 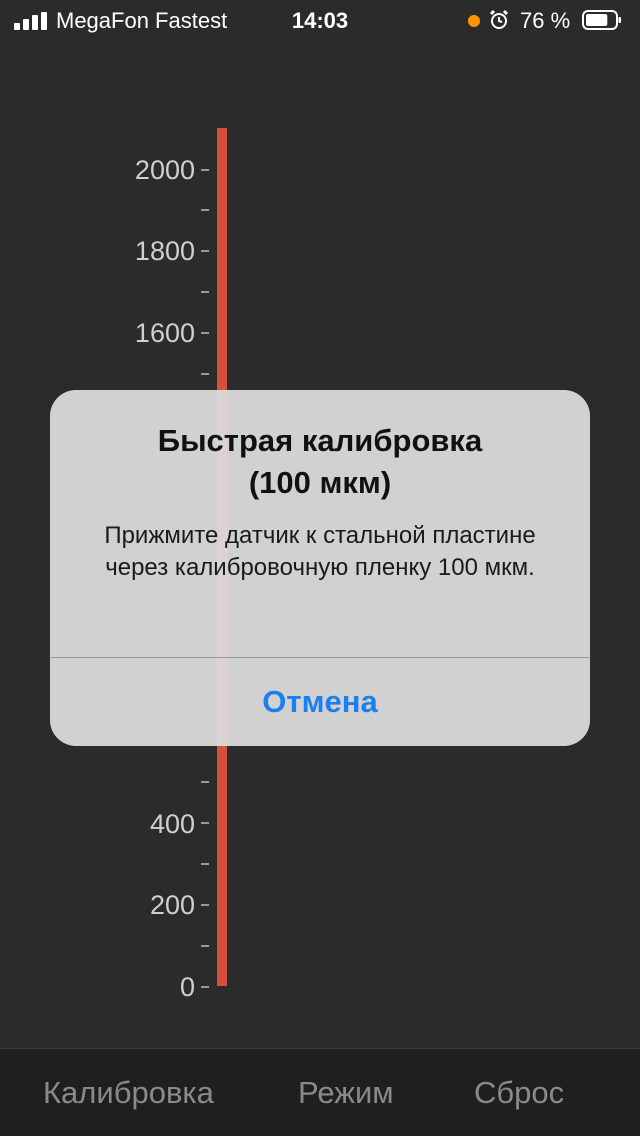 What do you see at coordinates (320, 20) in the screenshot?
I see `status-bar: MegaFon Fastest 14:03 76 %` at bounding box center [320, 20].